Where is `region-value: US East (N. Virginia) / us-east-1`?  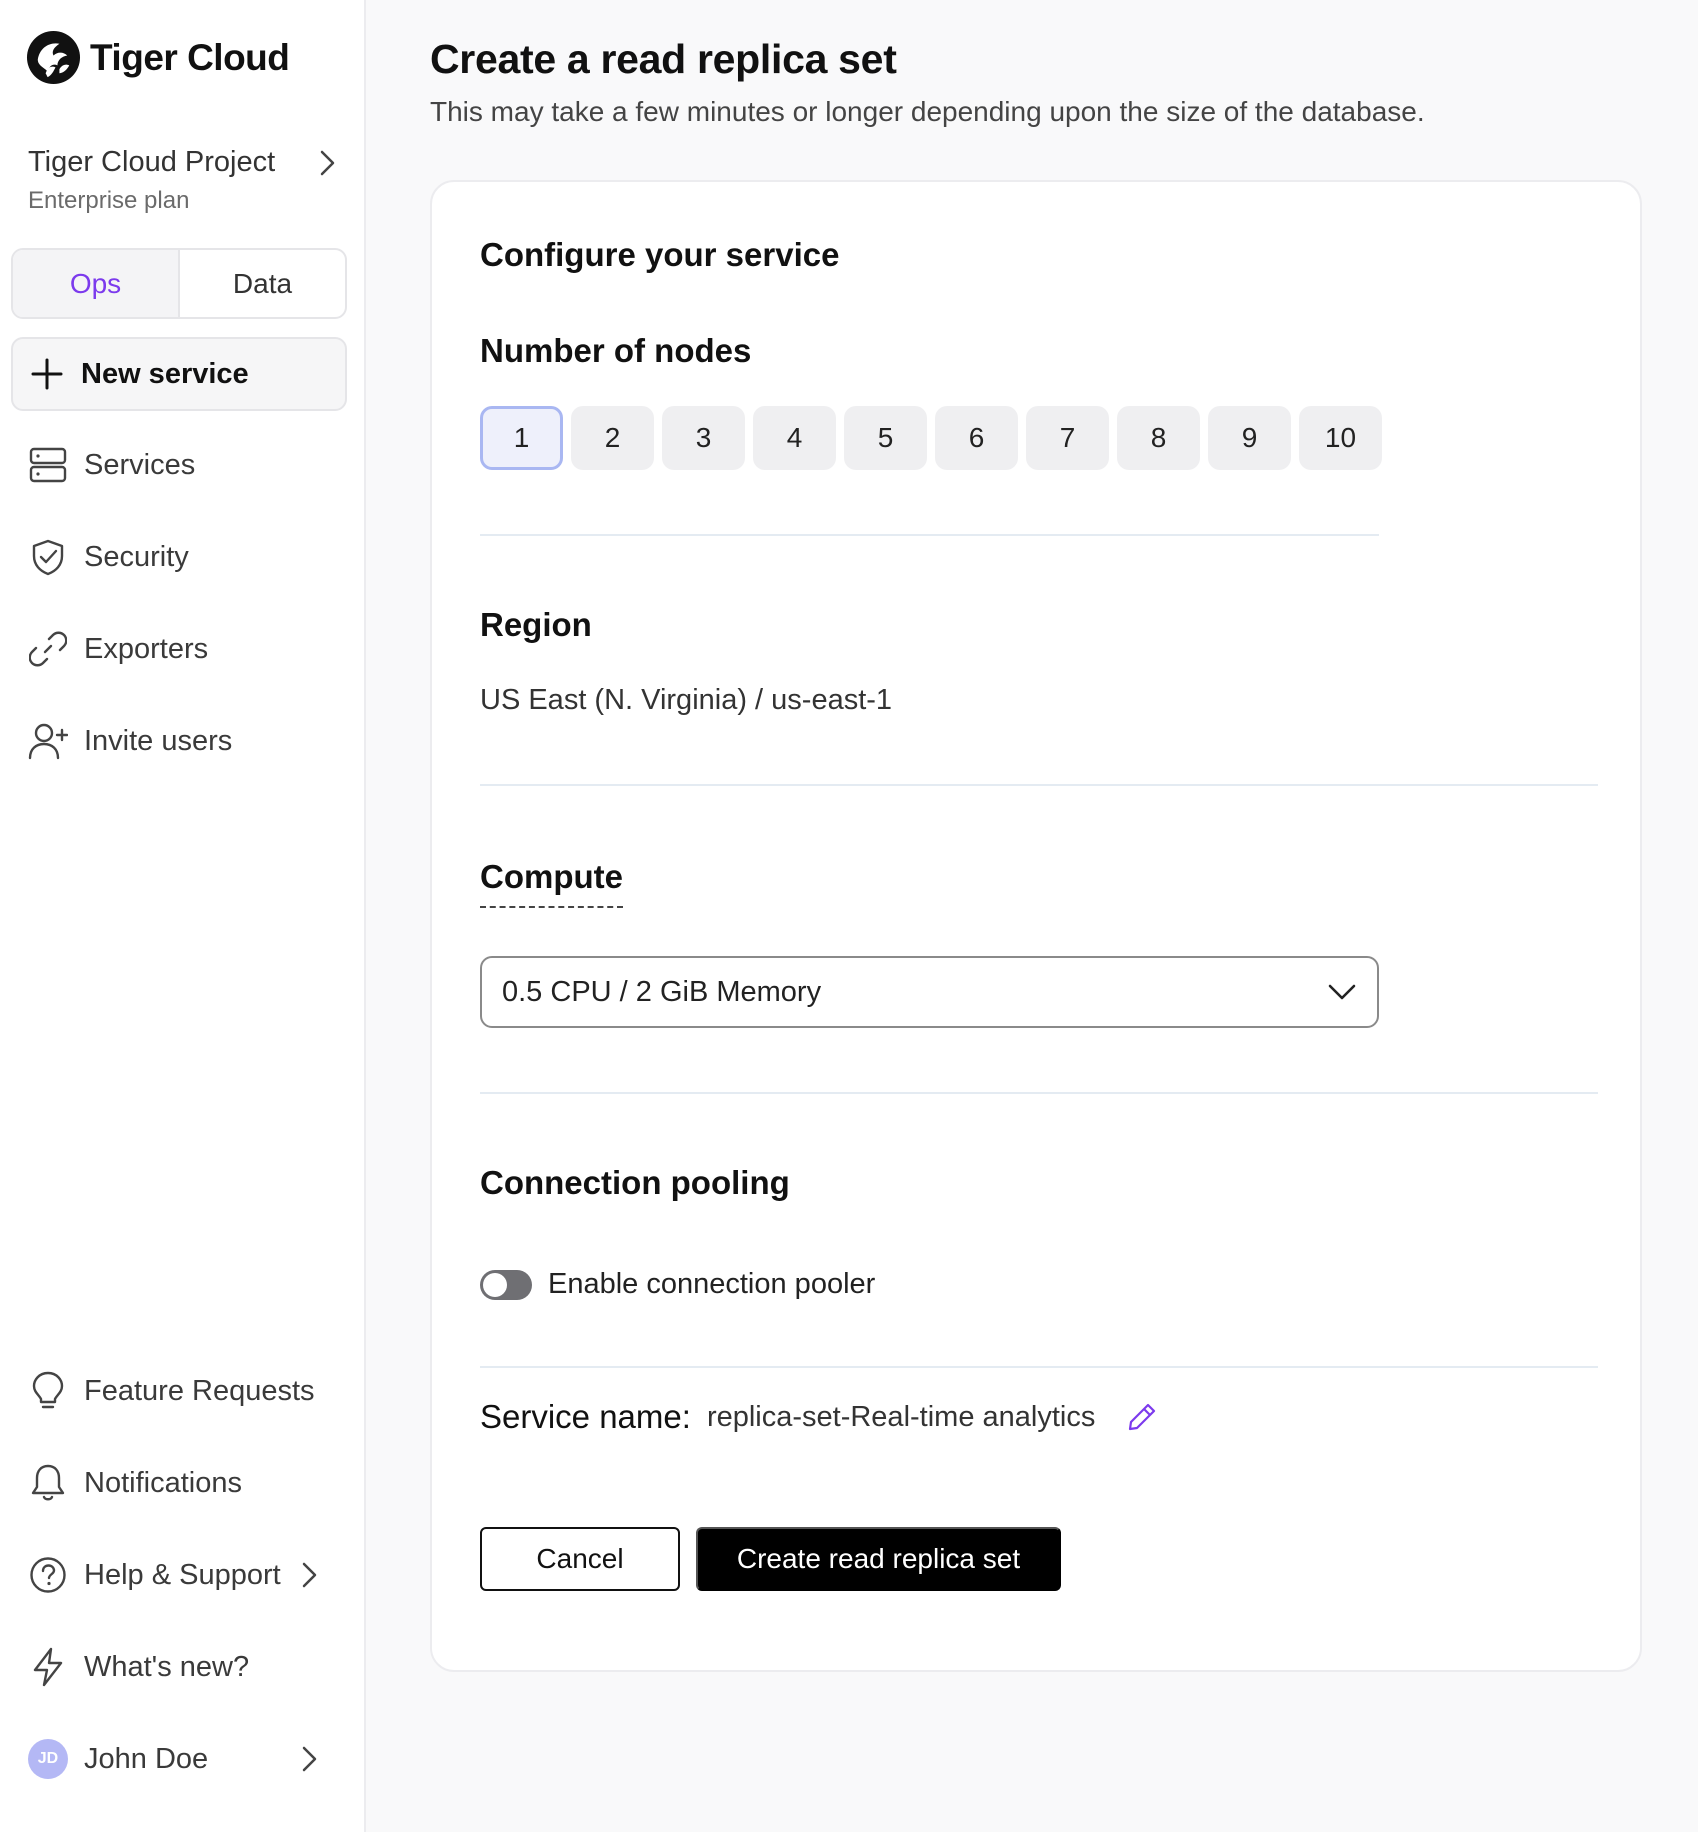 region-value: US East (N. Virginia) / us-east-1 is located at coordinates (686, 700).